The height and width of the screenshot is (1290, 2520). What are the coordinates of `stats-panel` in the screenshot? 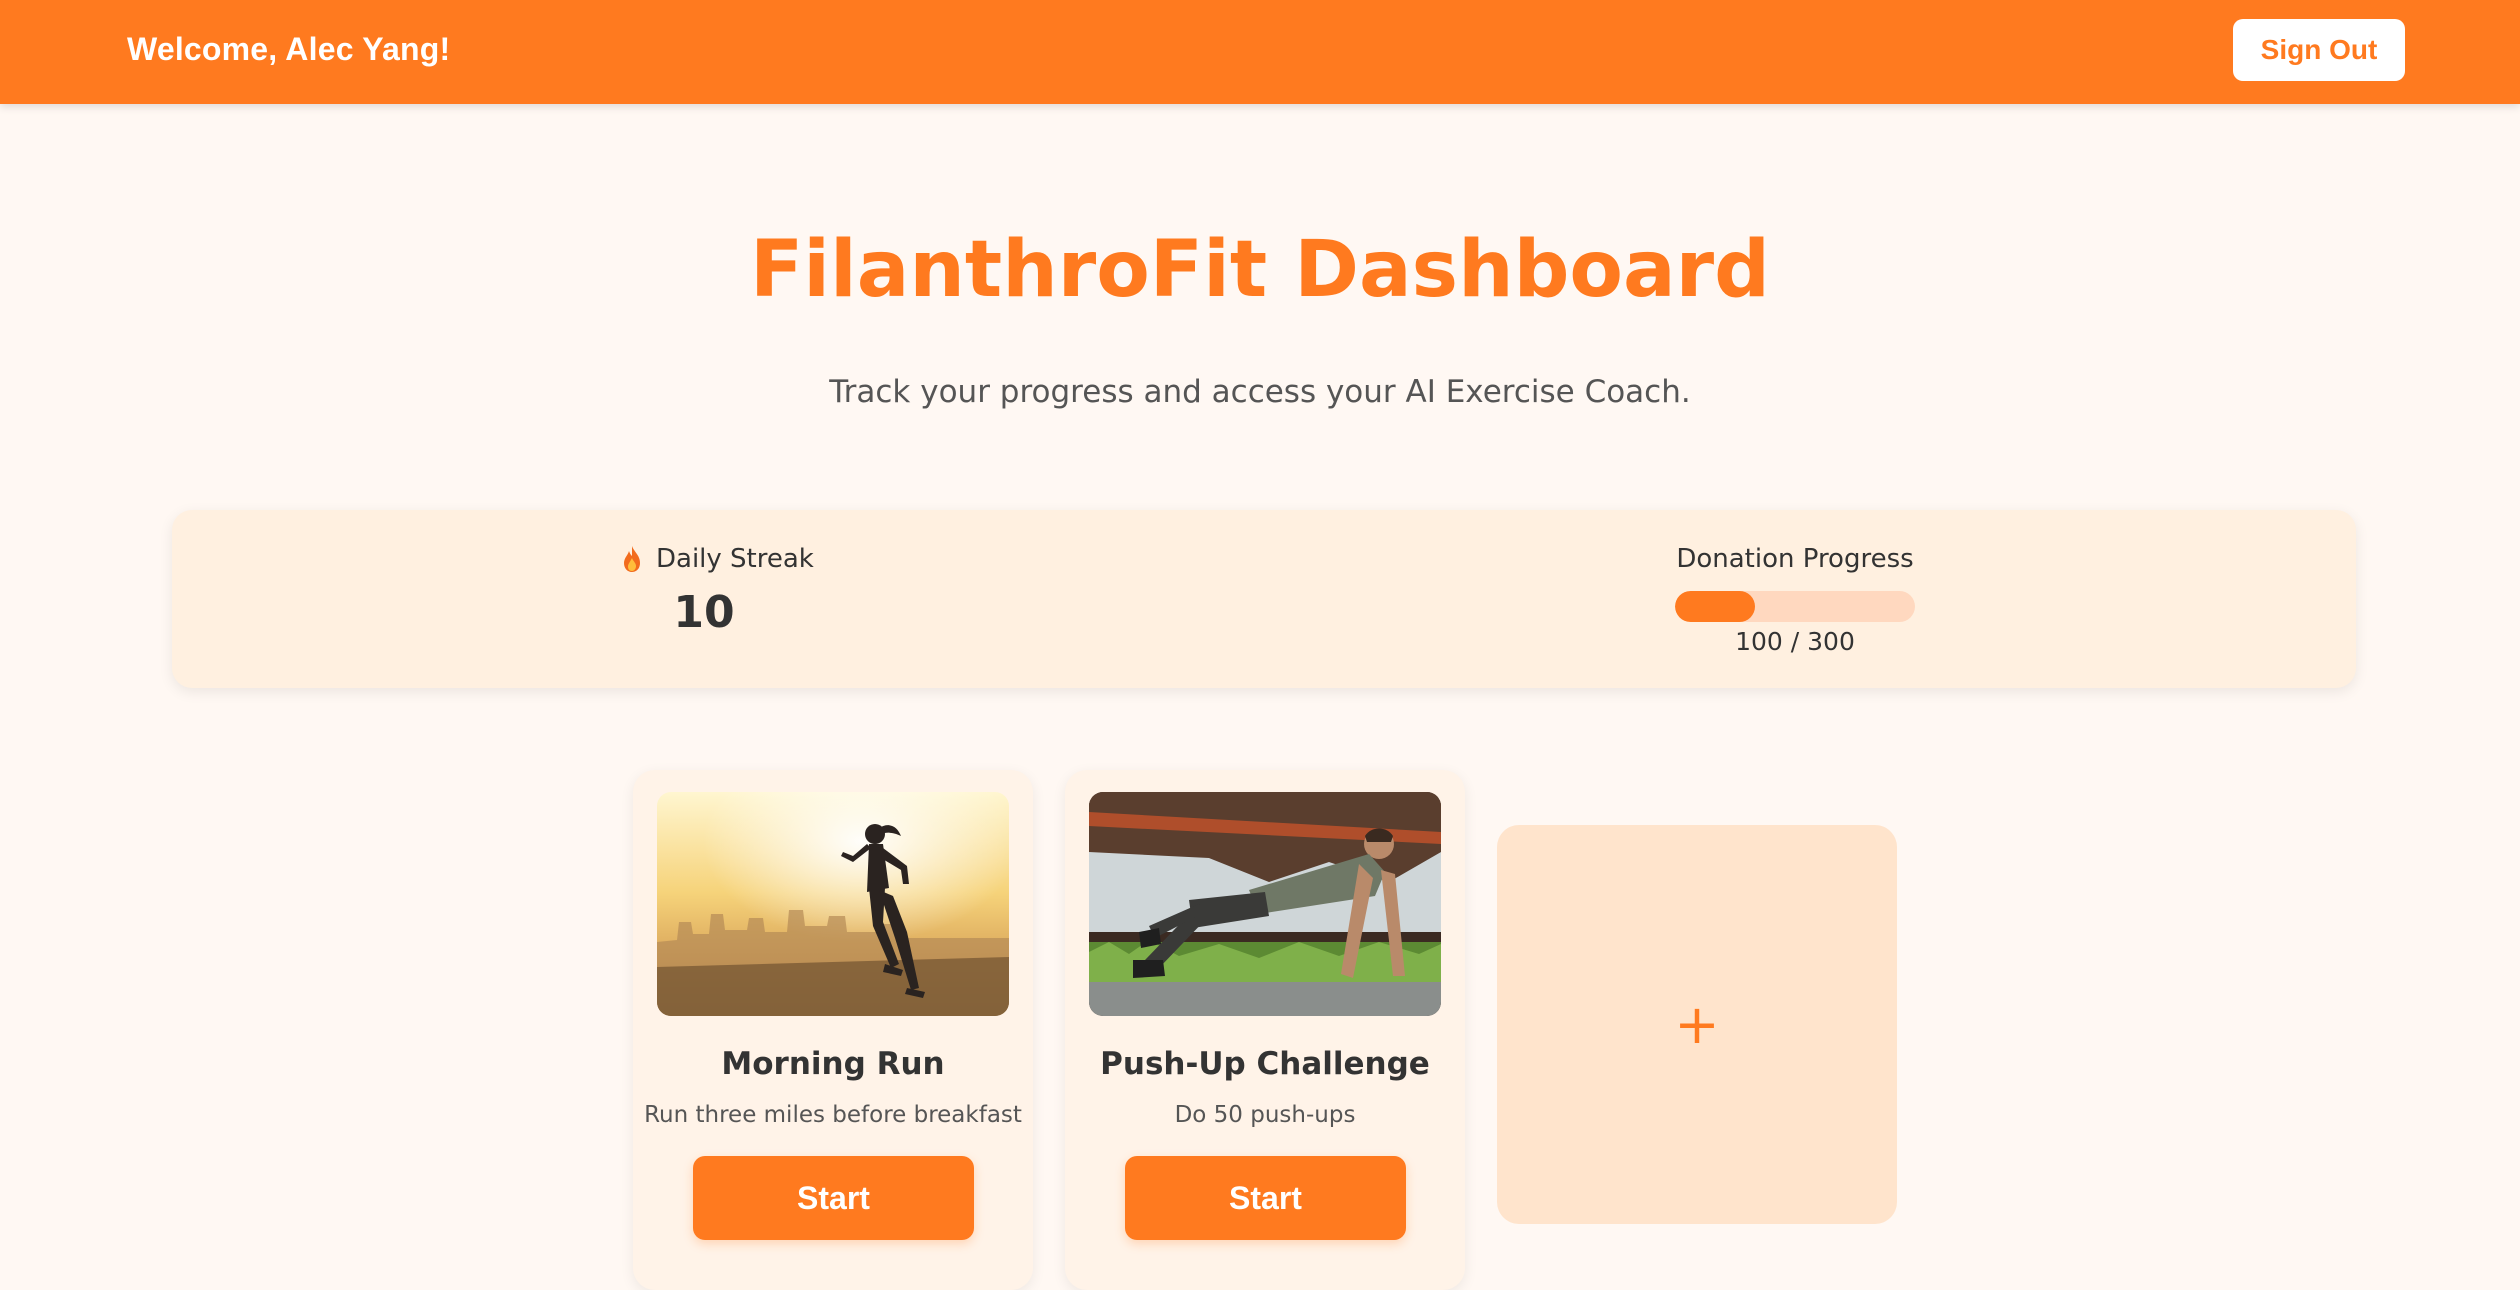 It's located at (1264, 599).